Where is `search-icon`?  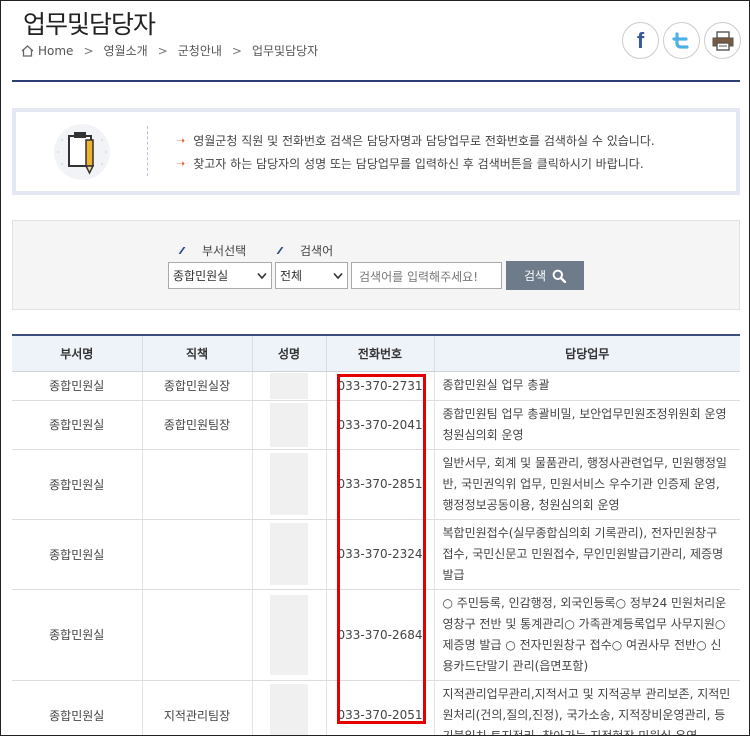
search-icon is located at coordinates (559, 276).